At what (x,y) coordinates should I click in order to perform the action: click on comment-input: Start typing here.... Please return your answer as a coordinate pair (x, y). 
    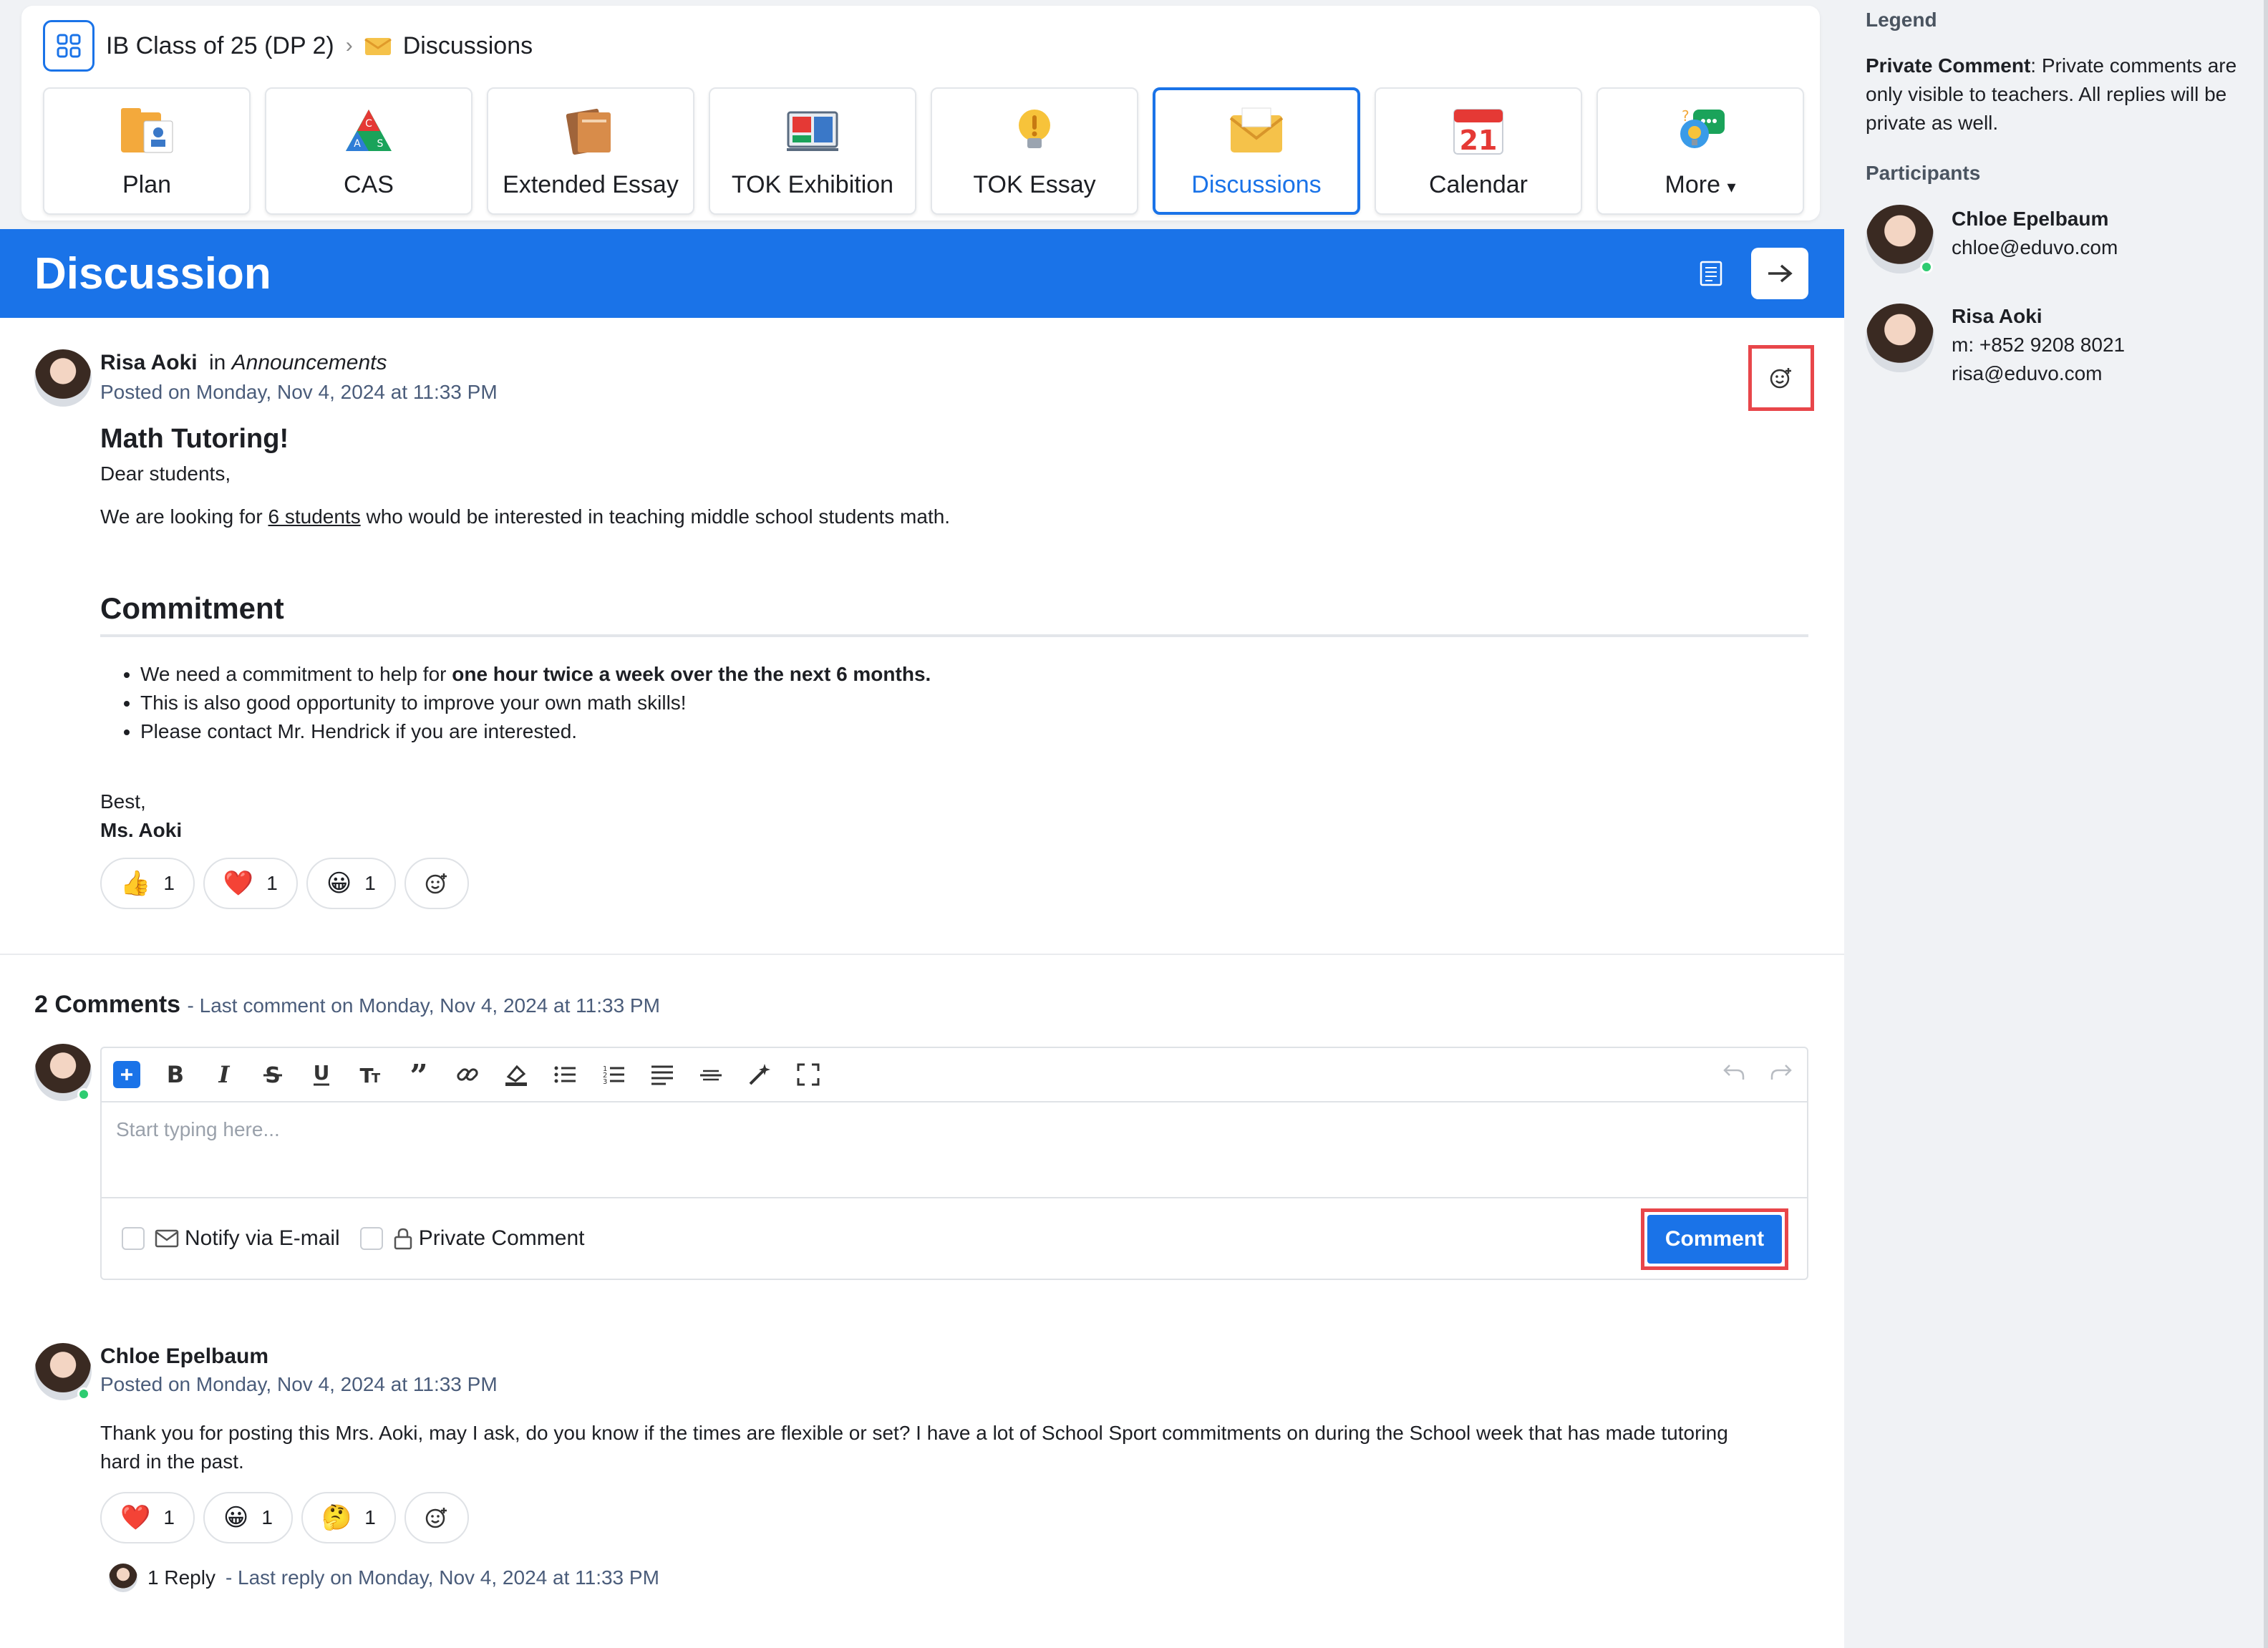
    Looking at the image, I should click on (954, 1150).